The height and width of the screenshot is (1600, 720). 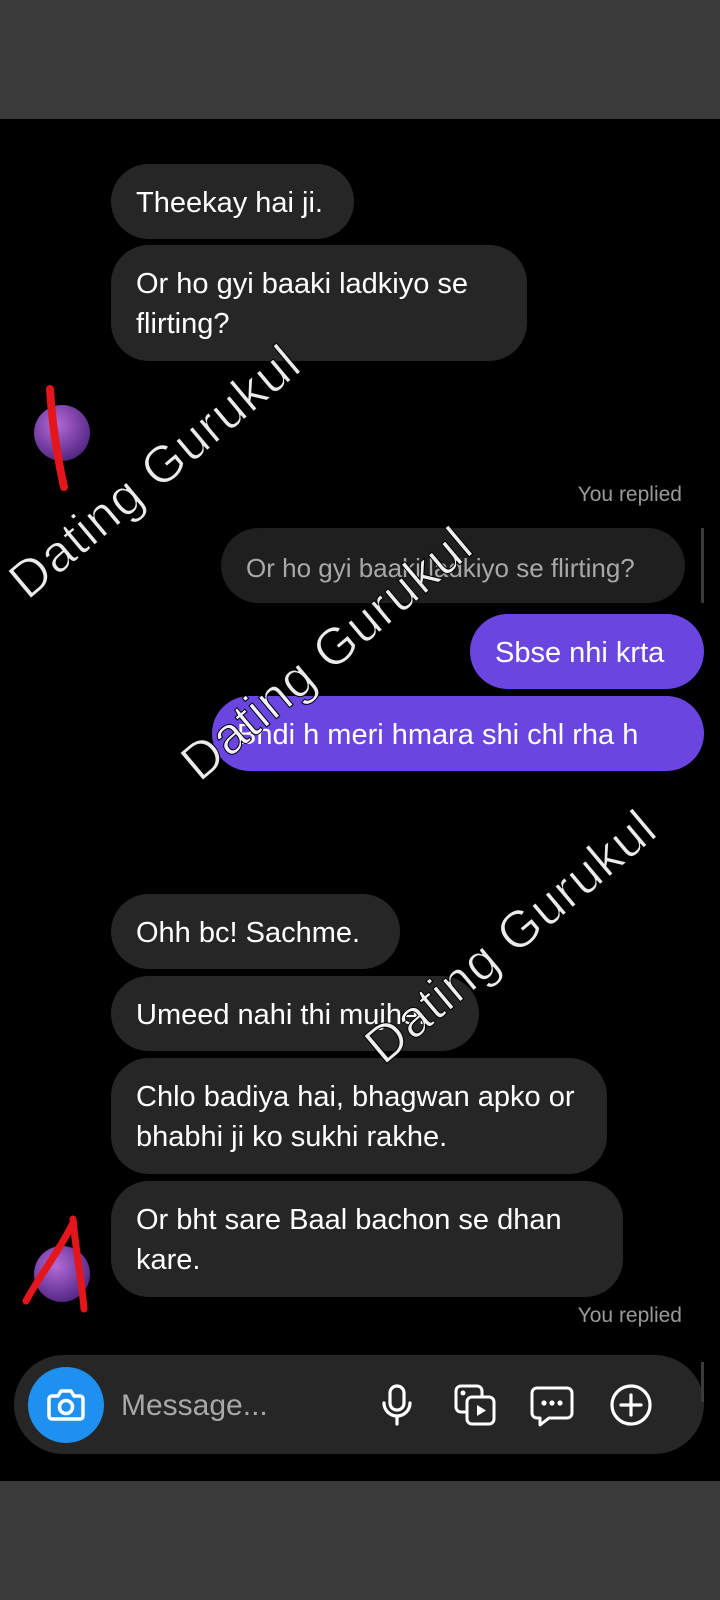 I want to click on incoming-message: Ohh bc! Sachme., so click(x=255, y=931).